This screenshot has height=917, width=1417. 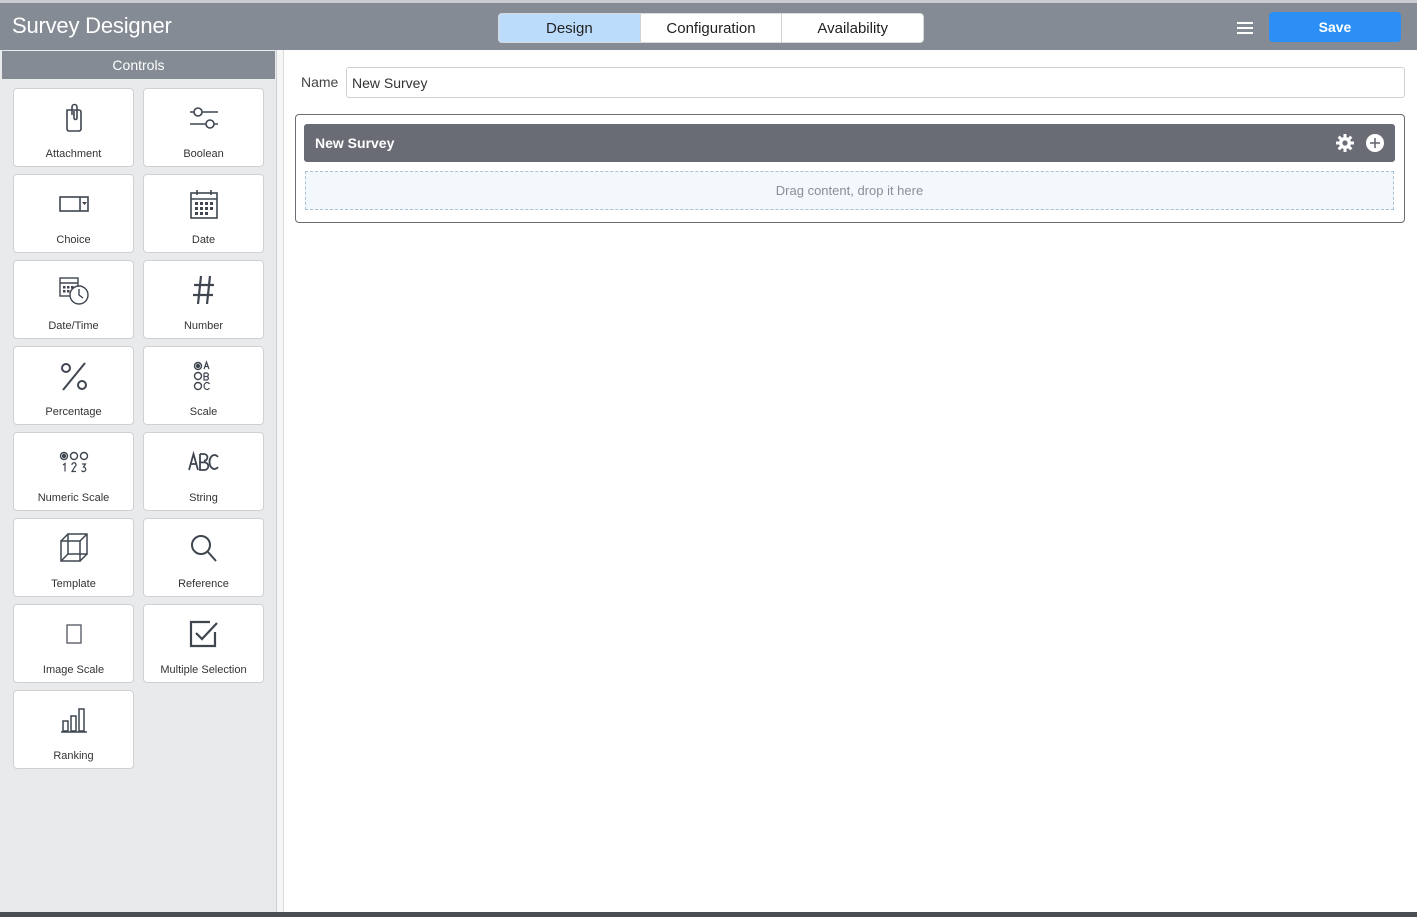 I want to click on panel-divider, so click(x=280, y=481).